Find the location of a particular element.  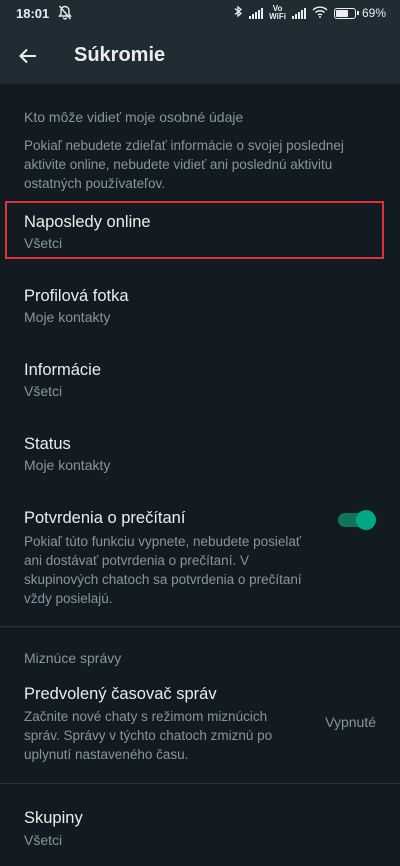

status-setting: Status Moje kontakty is located at coordinates (200, 452).